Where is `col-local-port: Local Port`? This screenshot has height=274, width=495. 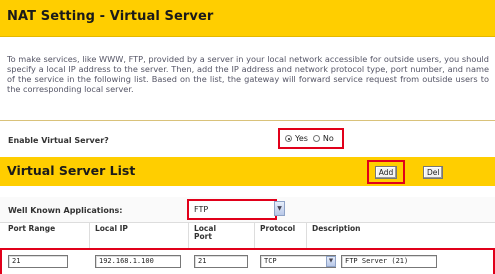 col-local-port: Local Port is located at coordinates (205, 232).